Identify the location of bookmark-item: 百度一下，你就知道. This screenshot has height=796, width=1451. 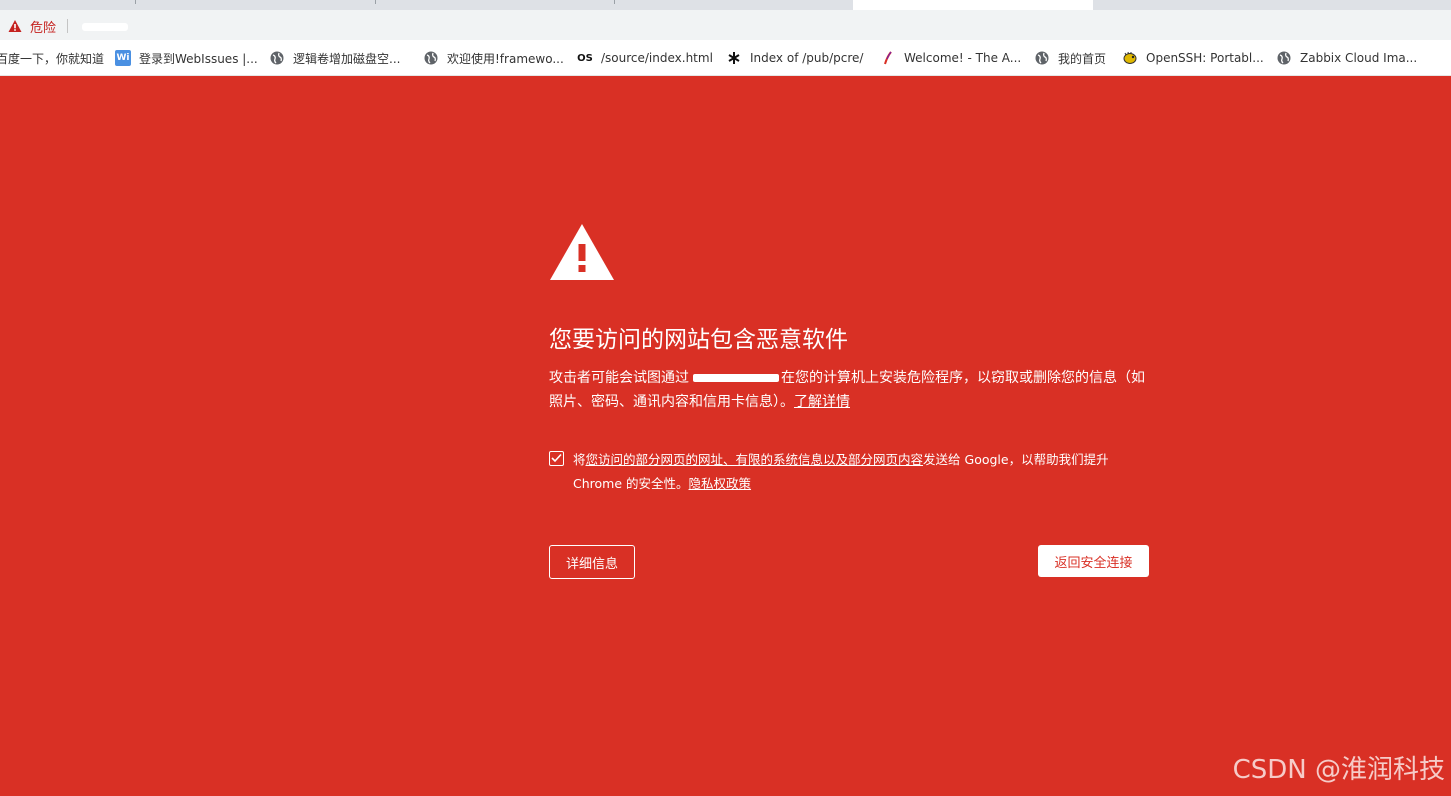
(52, 57).